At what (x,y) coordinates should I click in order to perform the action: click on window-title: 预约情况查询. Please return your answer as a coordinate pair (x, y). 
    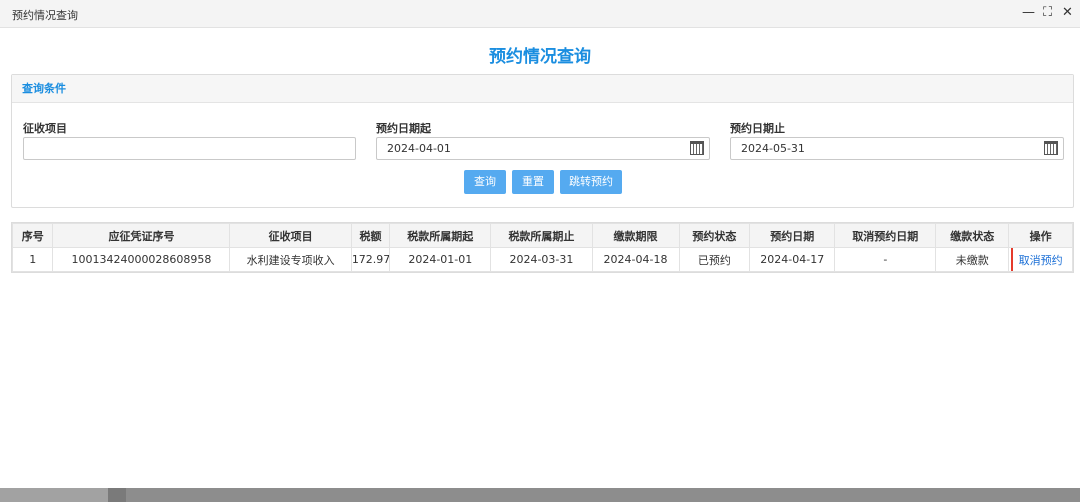
    Looking at the image, I should click on (45, 15).